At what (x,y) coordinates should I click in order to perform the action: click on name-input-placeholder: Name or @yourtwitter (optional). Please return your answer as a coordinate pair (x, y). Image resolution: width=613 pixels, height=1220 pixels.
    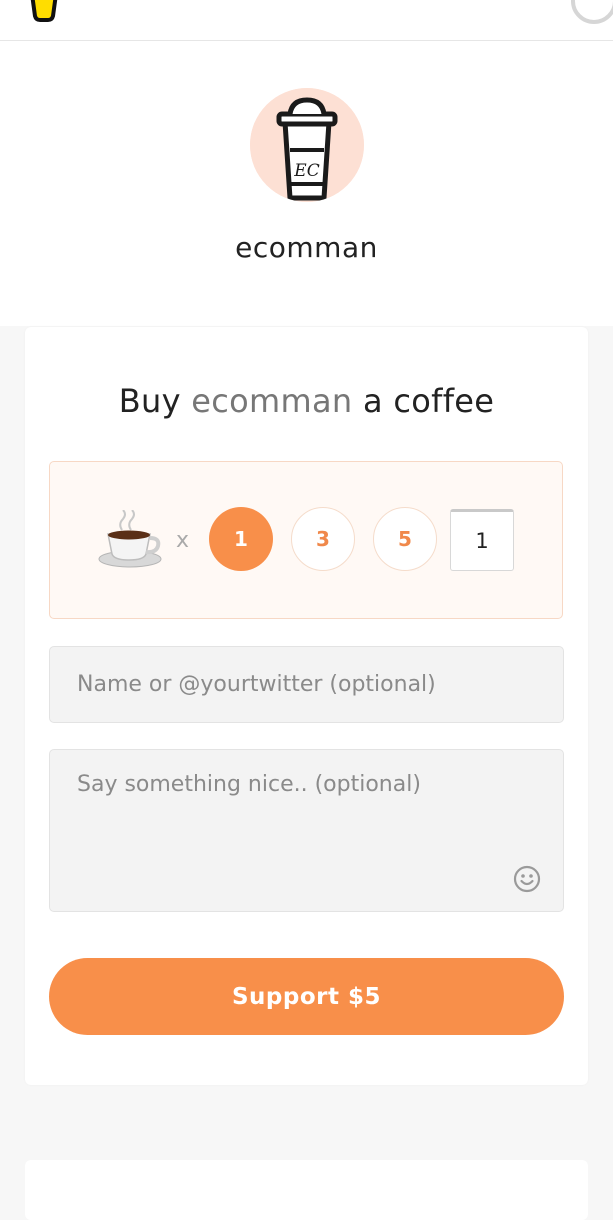
    Looking at the image, I should click on (256, 684).